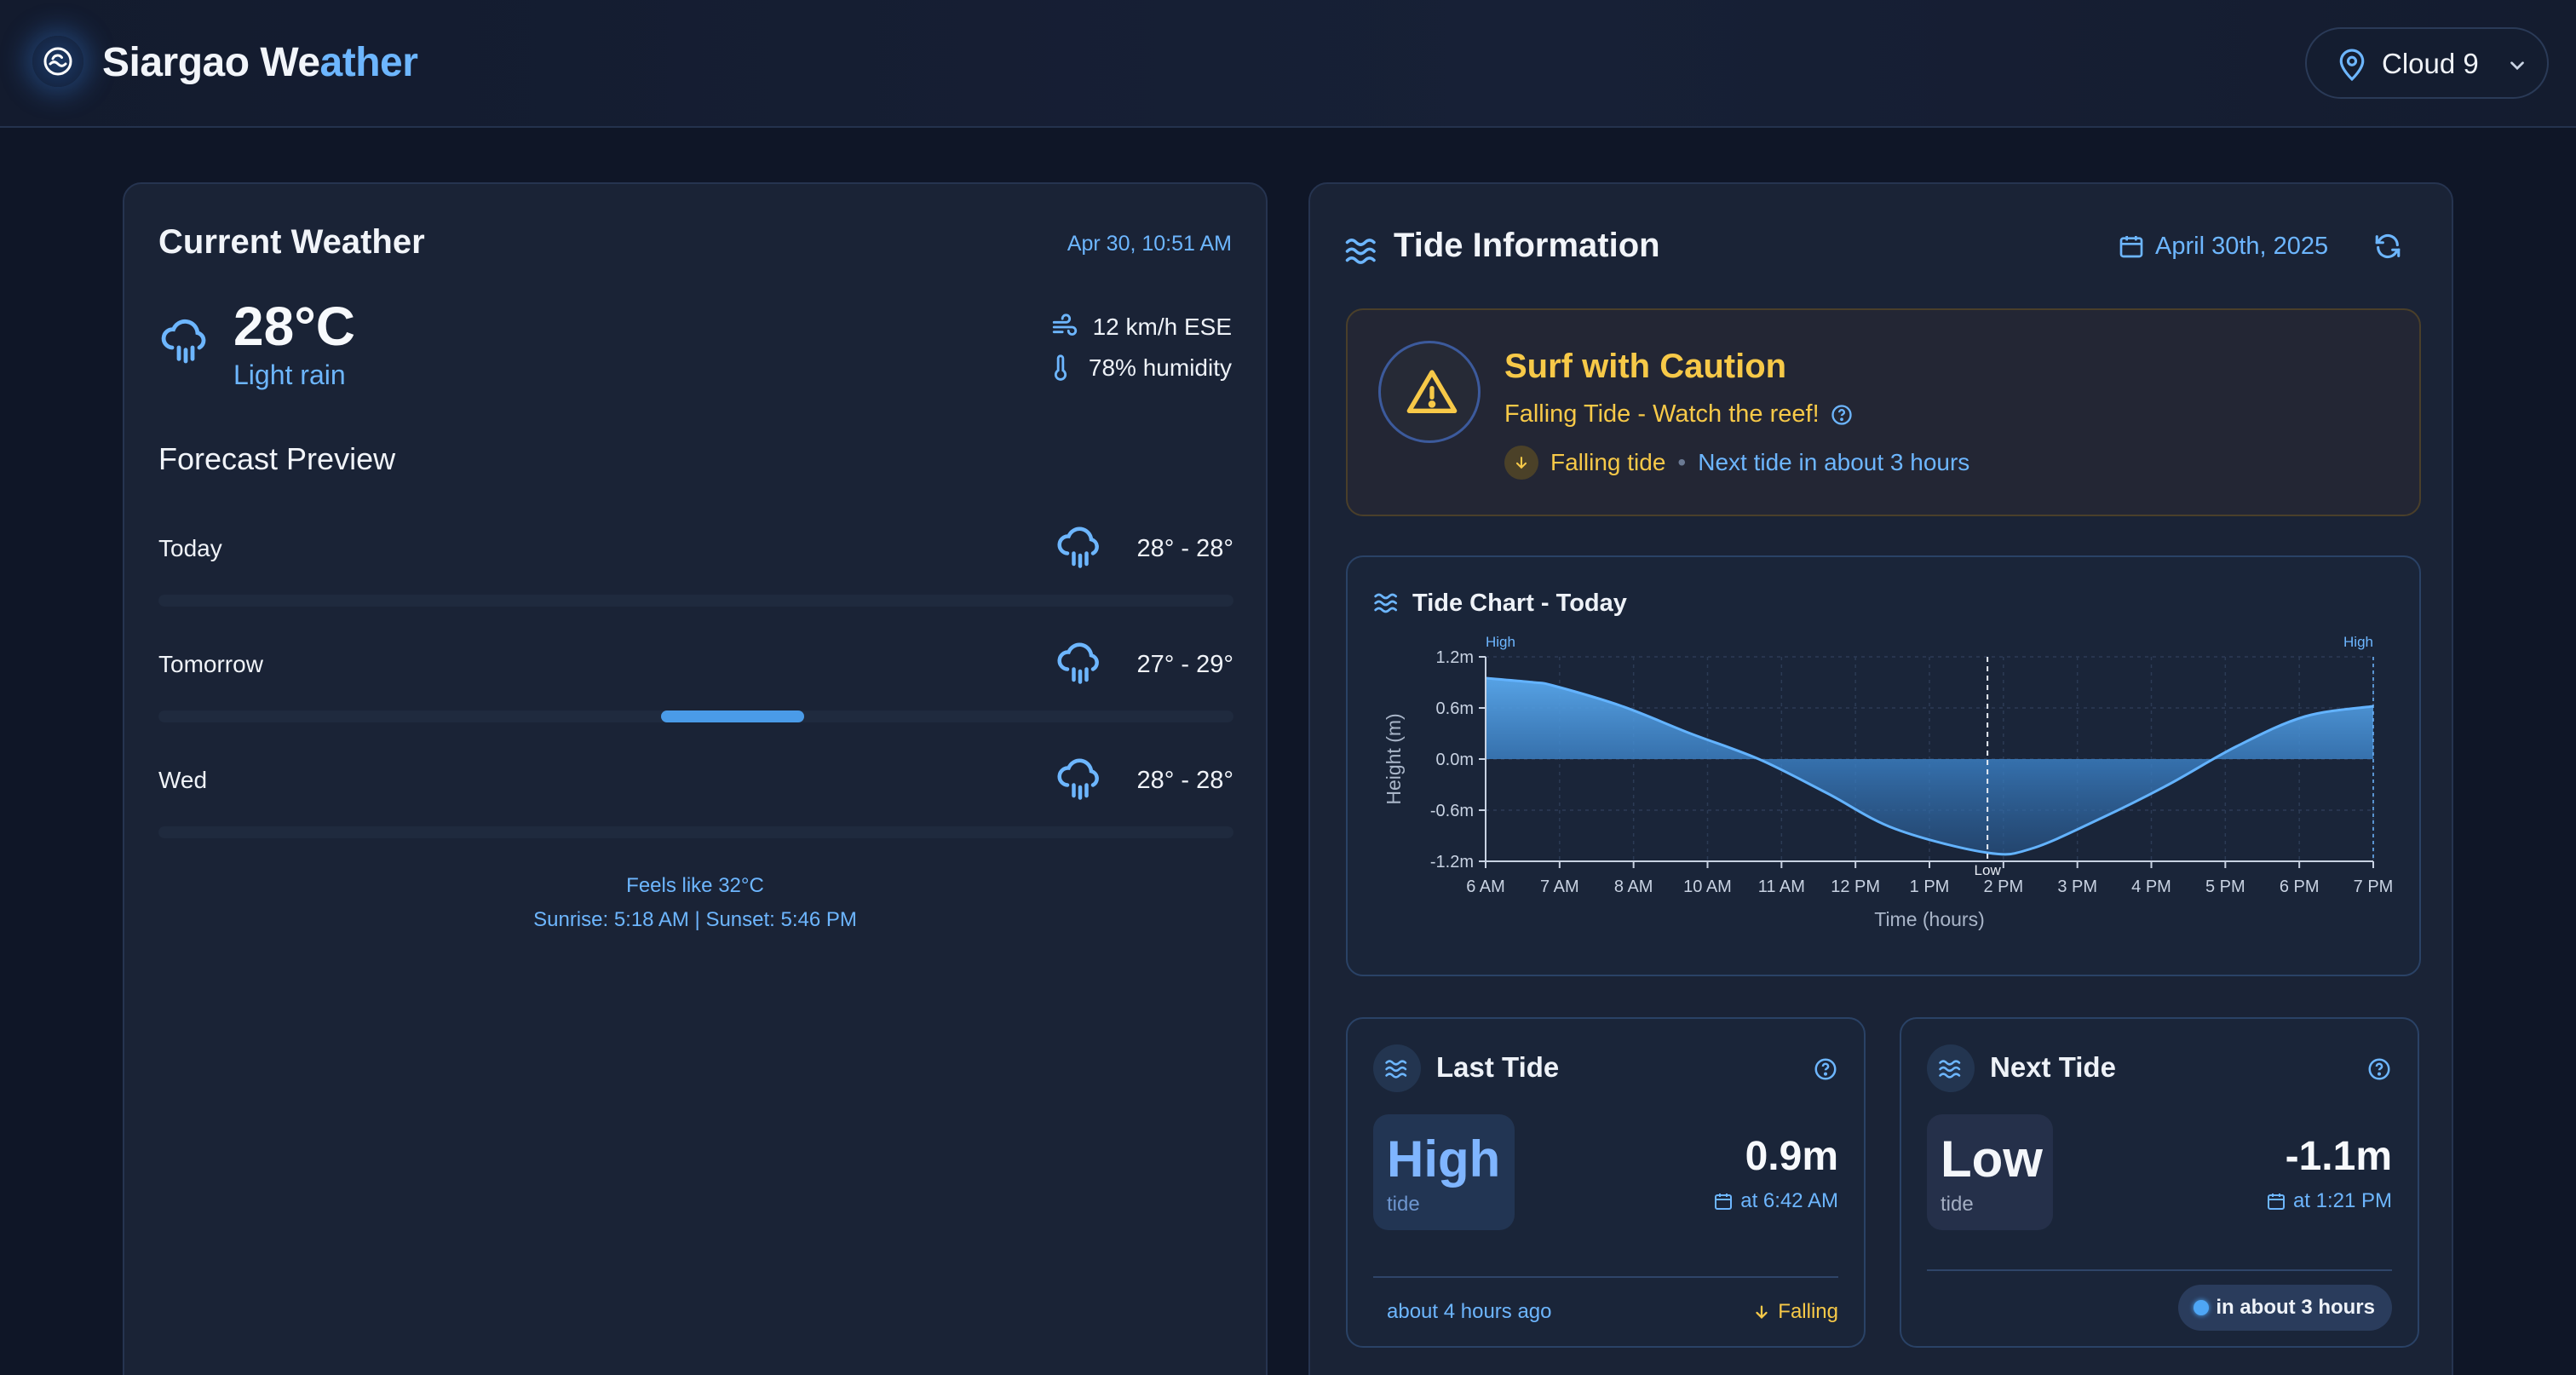 This screenshot has height=1375, width=2576. I want to click on tide-information-title: Tide Information, so click(1527, 245).